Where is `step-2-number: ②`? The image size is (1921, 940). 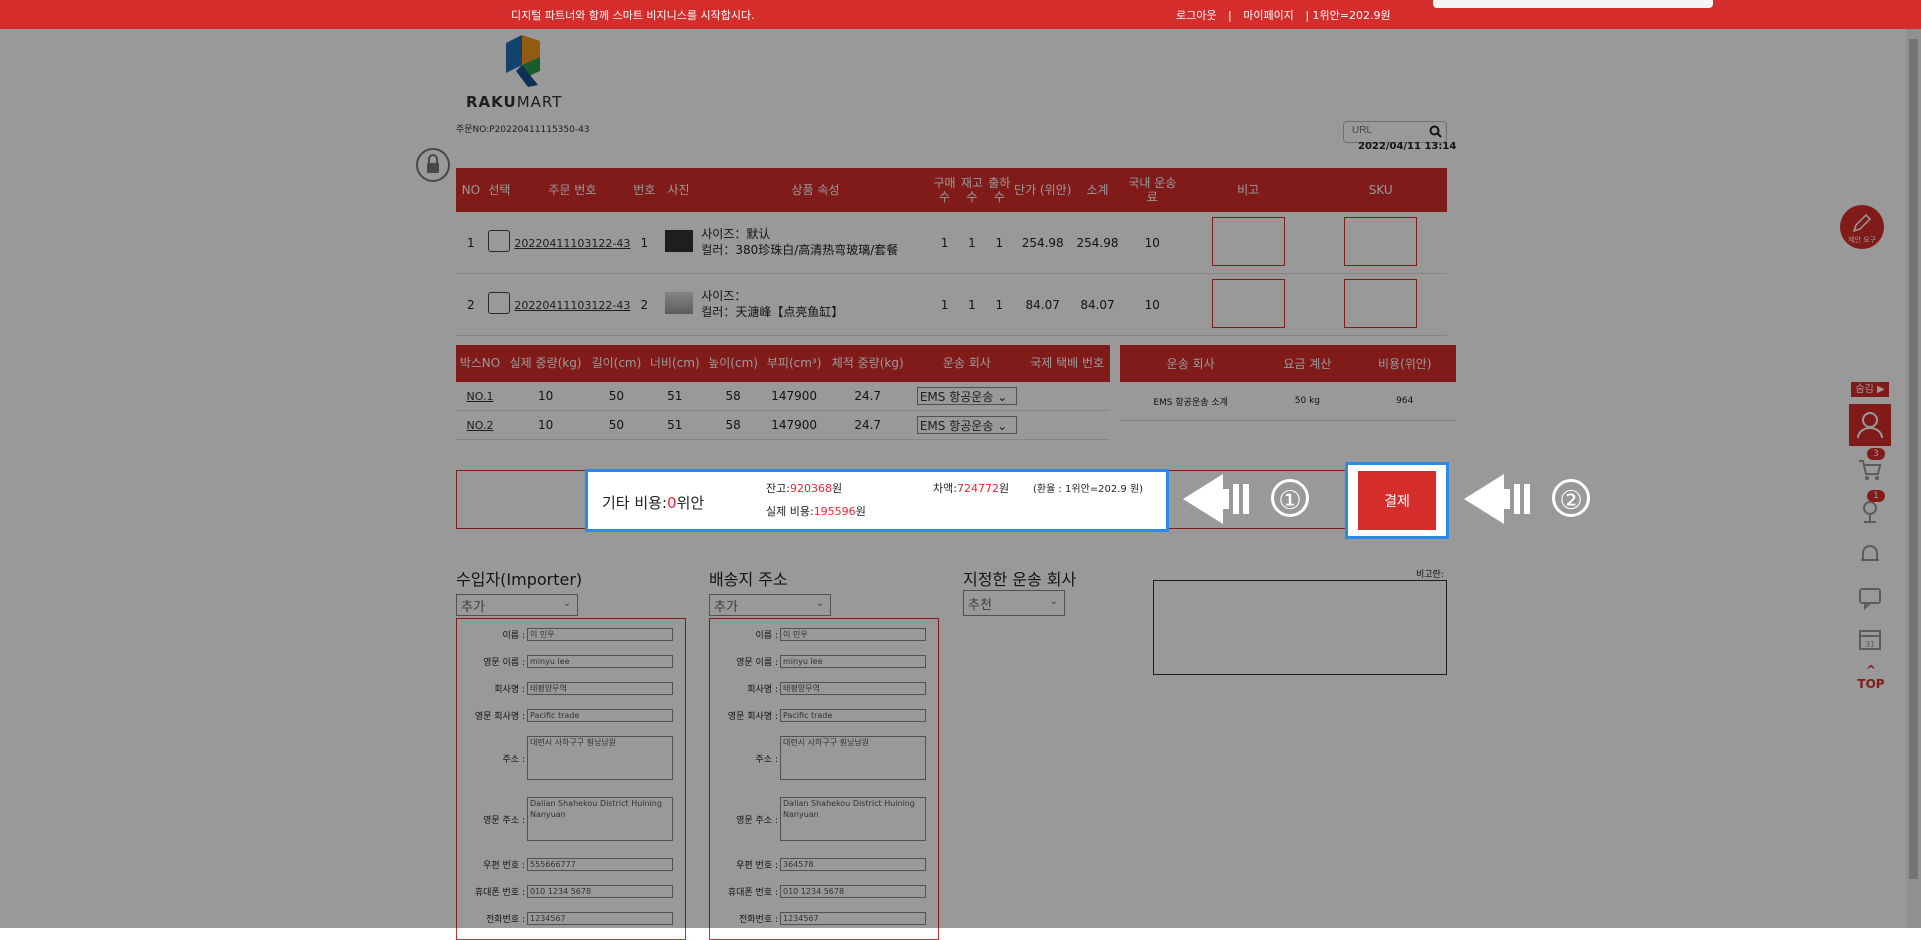
step-2-number: ② is located at coordinates (1571, 498).